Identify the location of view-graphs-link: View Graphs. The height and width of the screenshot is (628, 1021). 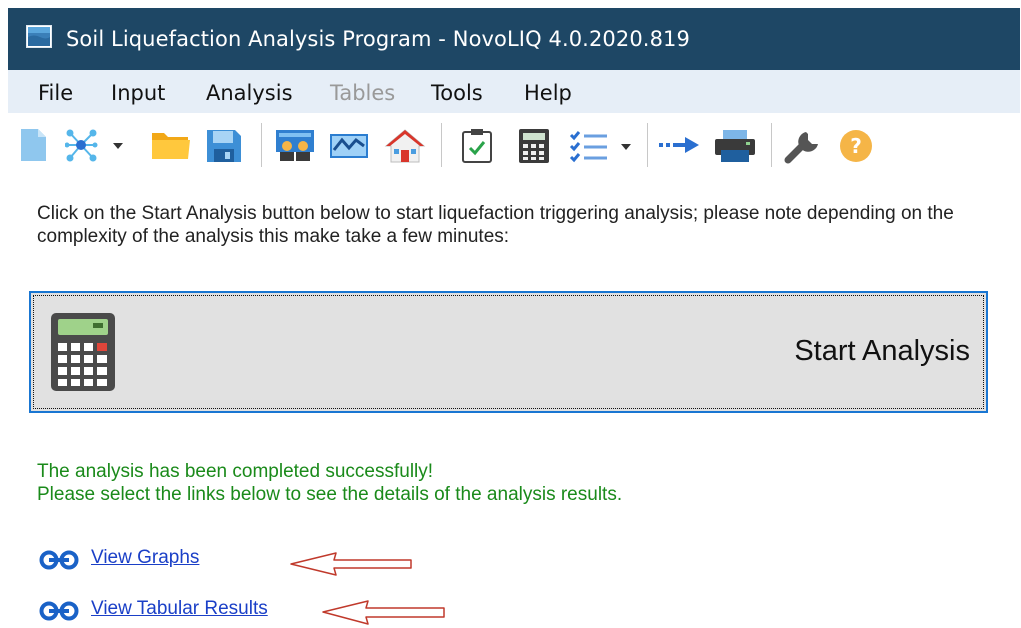
(145, 558).